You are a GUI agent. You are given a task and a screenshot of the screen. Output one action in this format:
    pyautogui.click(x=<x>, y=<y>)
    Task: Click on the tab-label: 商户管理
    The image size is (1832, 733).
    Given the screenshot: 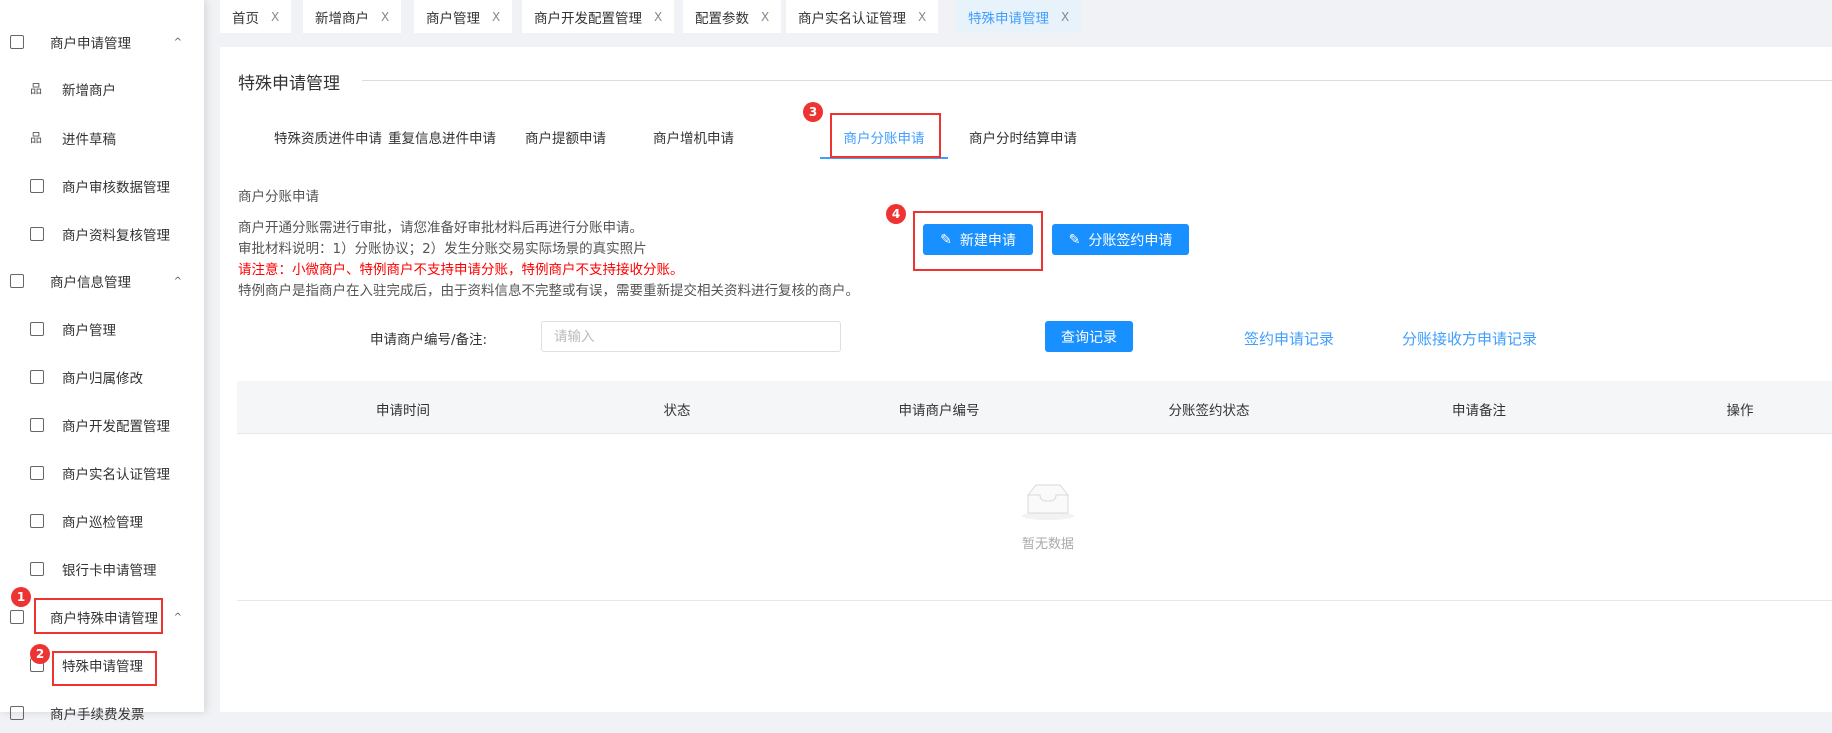 What is the action you would take?
    pyautogui.click(x=453, y=18)
    